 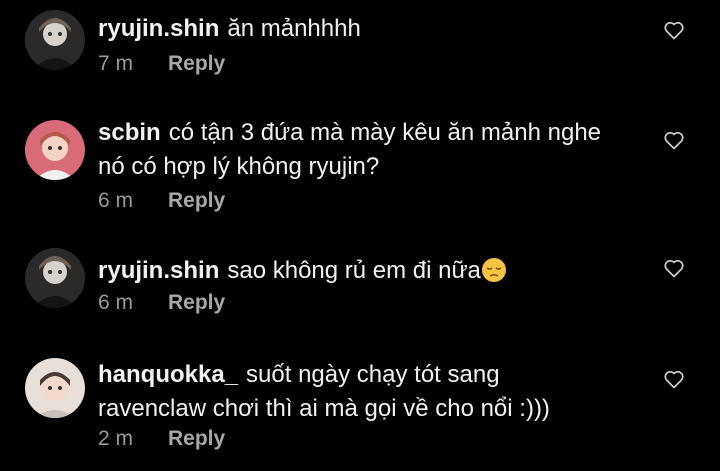 What do you see at coordinates (493, 270) in the screenshot?
I see `pensive-face-emoji` at bounding box center [493, 270].